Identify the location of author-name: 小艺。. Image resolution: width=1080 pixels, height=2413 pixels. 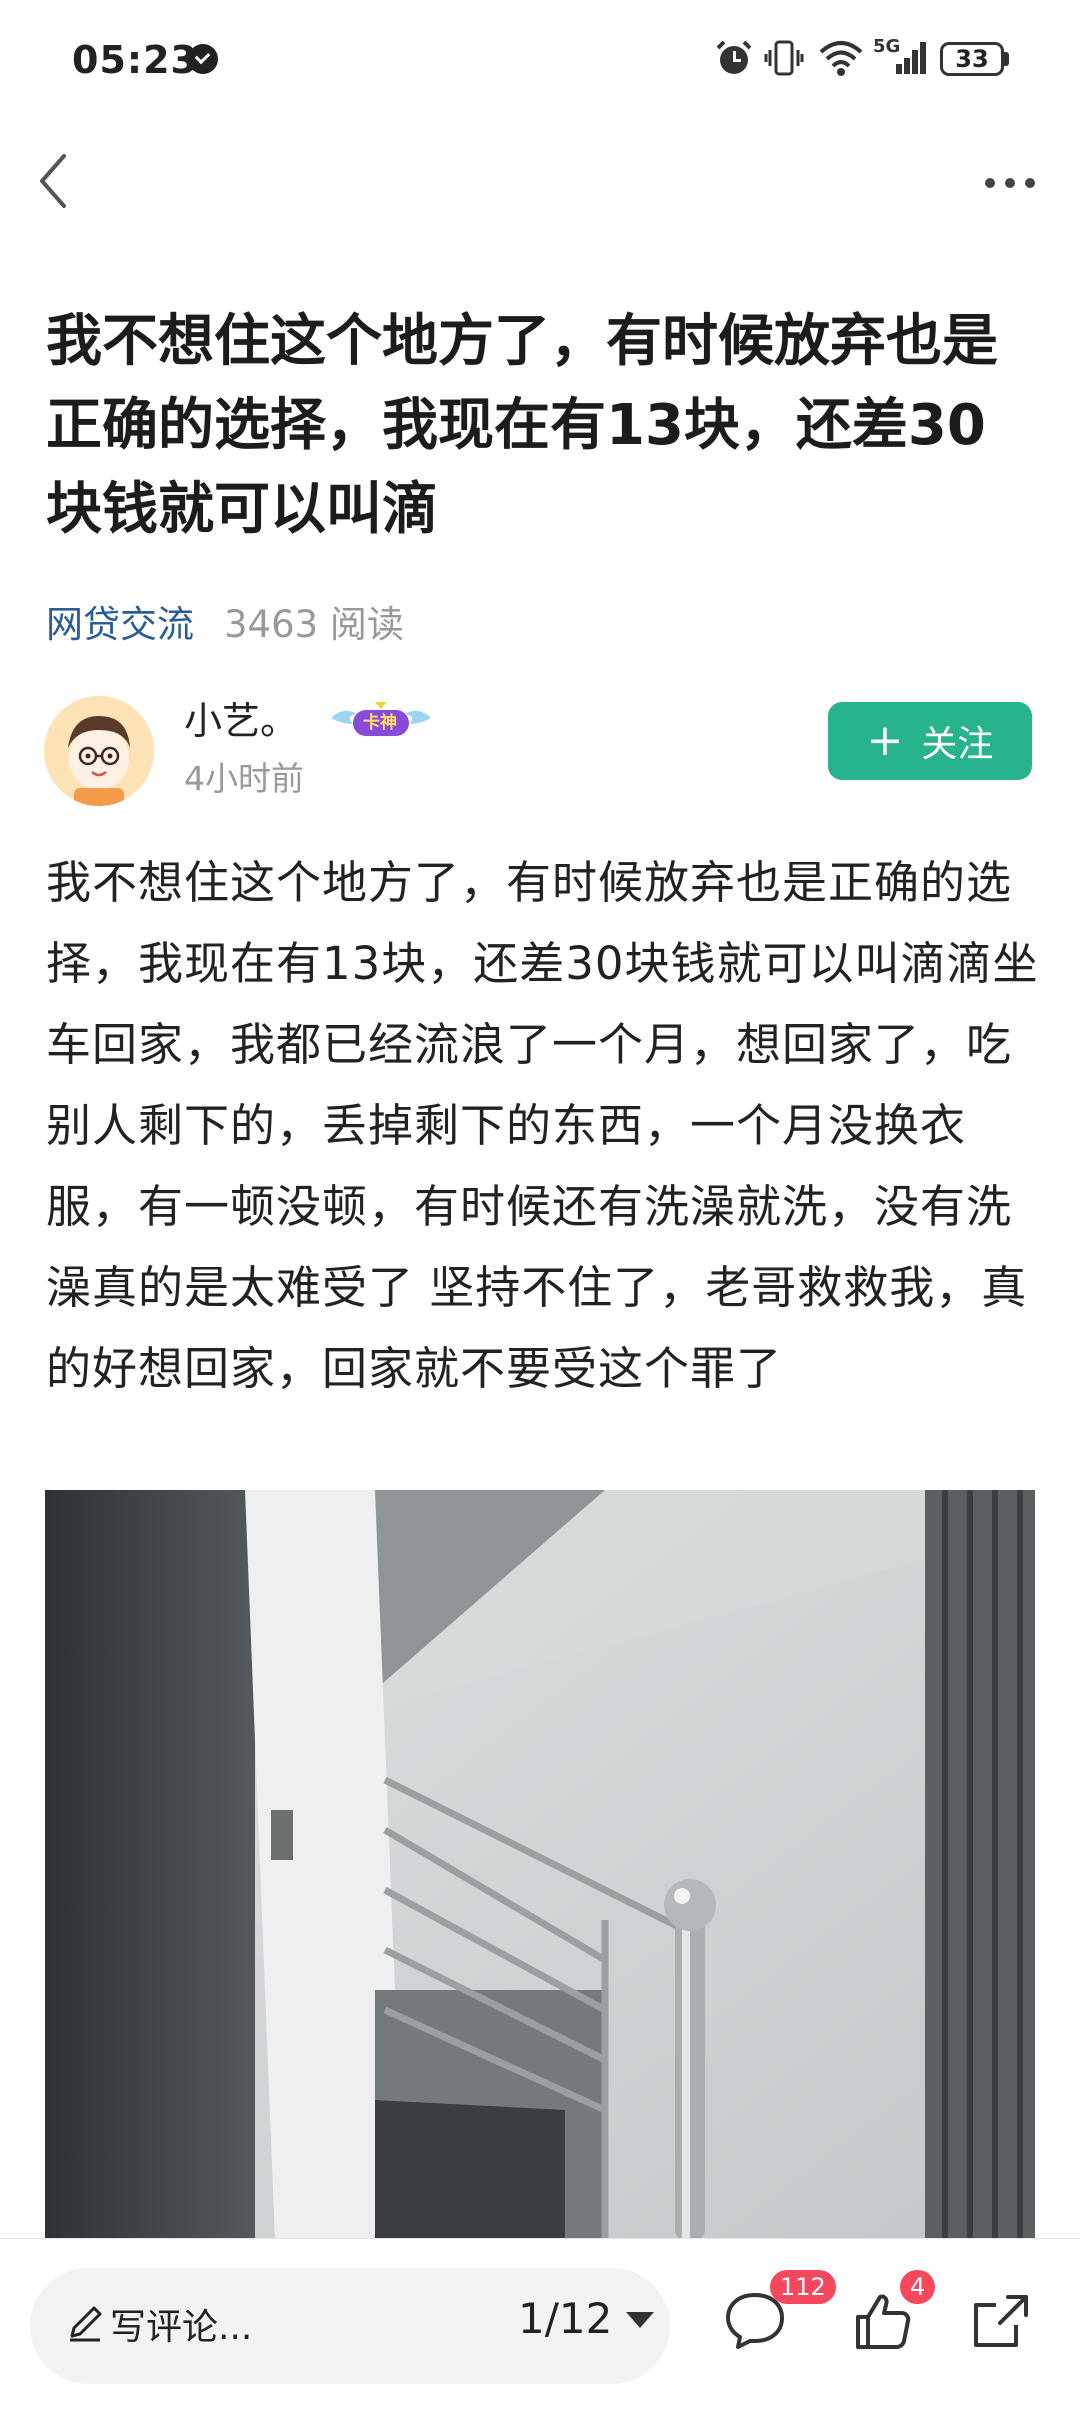
(241, 717).